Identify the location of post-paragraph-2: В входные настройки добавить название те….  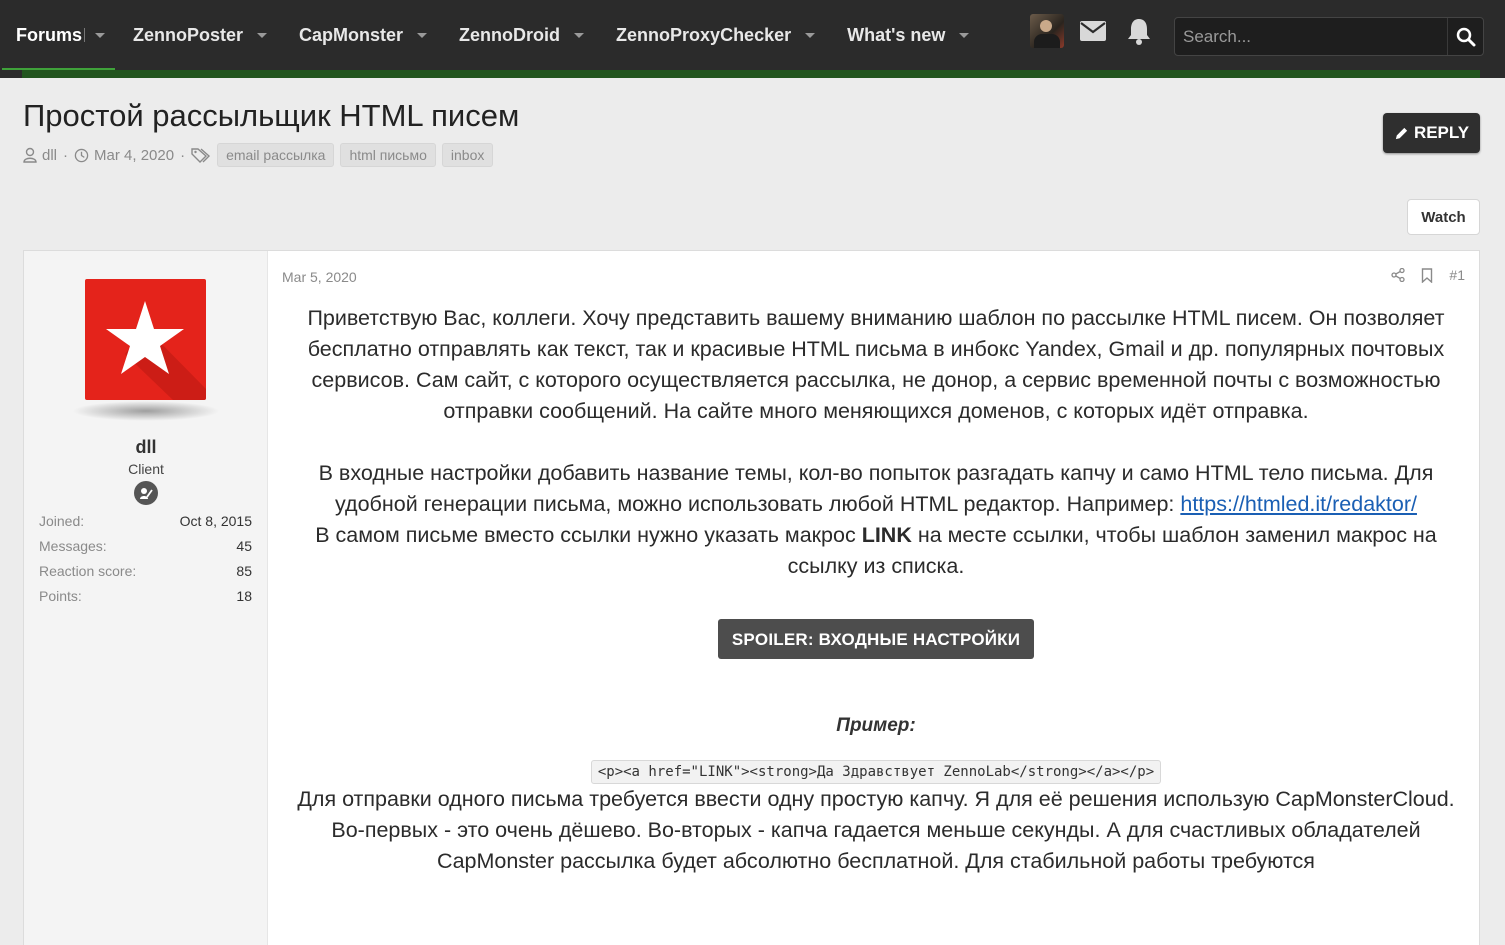
(876, 520).